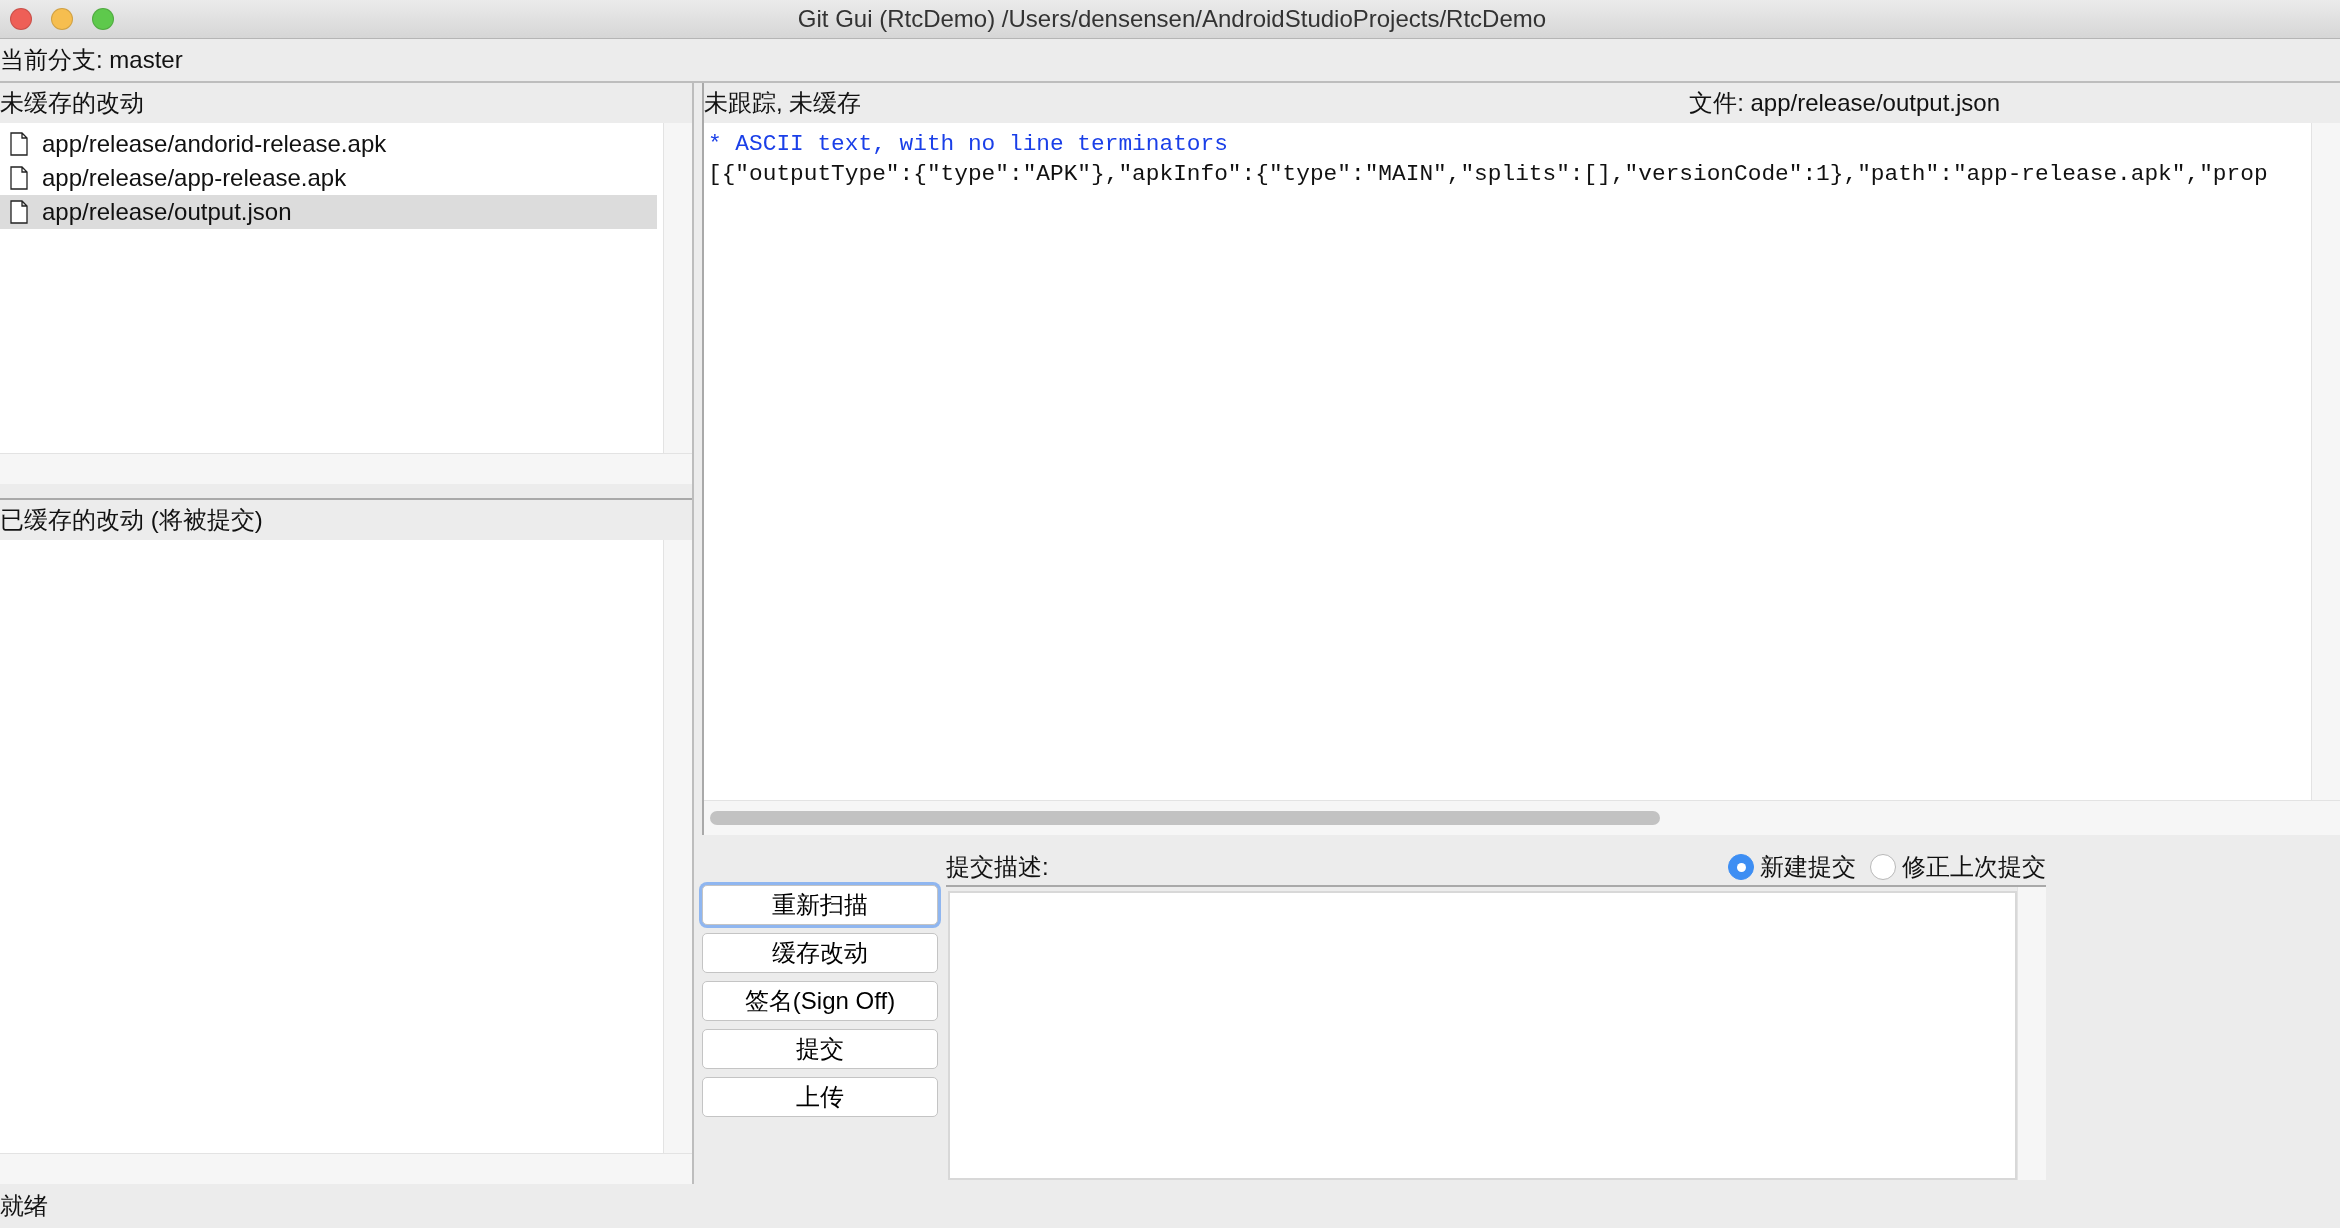 The height and width of the screenshot is (1228, 2340). Describe the element at coordinates (820, 1001) in the screenshot. I see `action-button: 签名(Sign Off)` at that location.